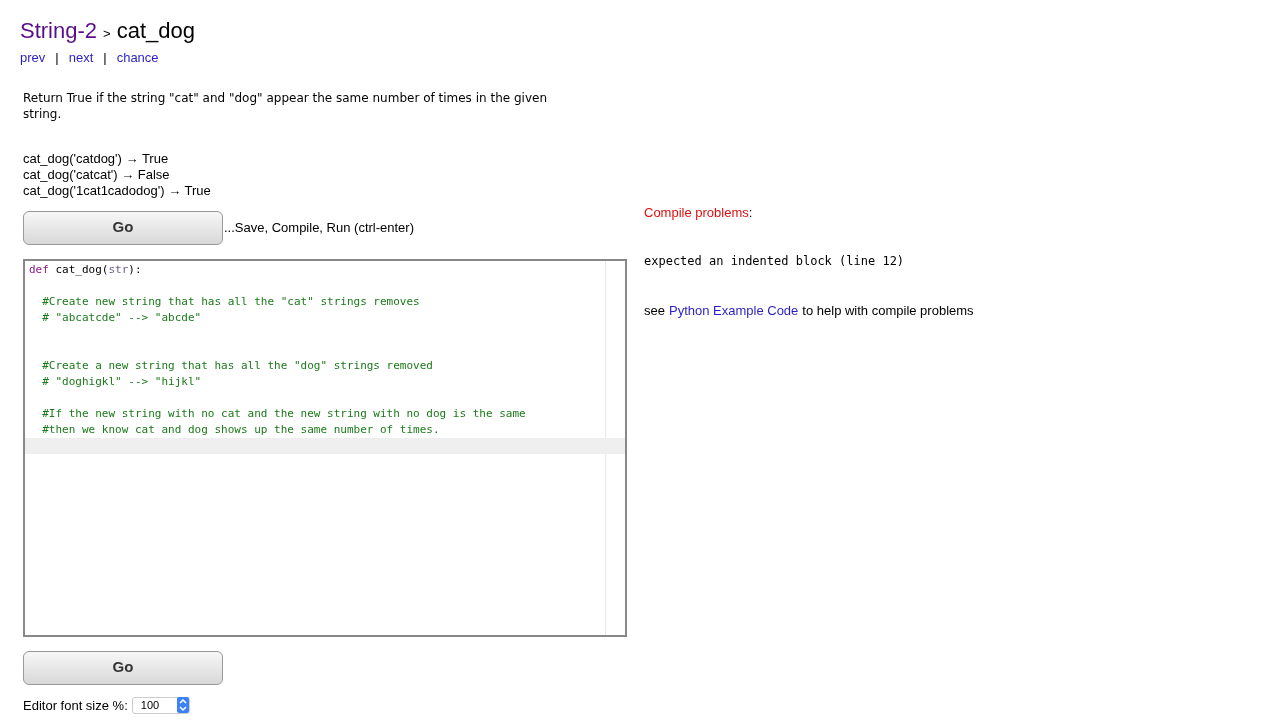 This screenshot has width=1280, height=720. Describe the element at coordinates (160, 705) in the screenshot. I see `font-size-select: 100` at that location.